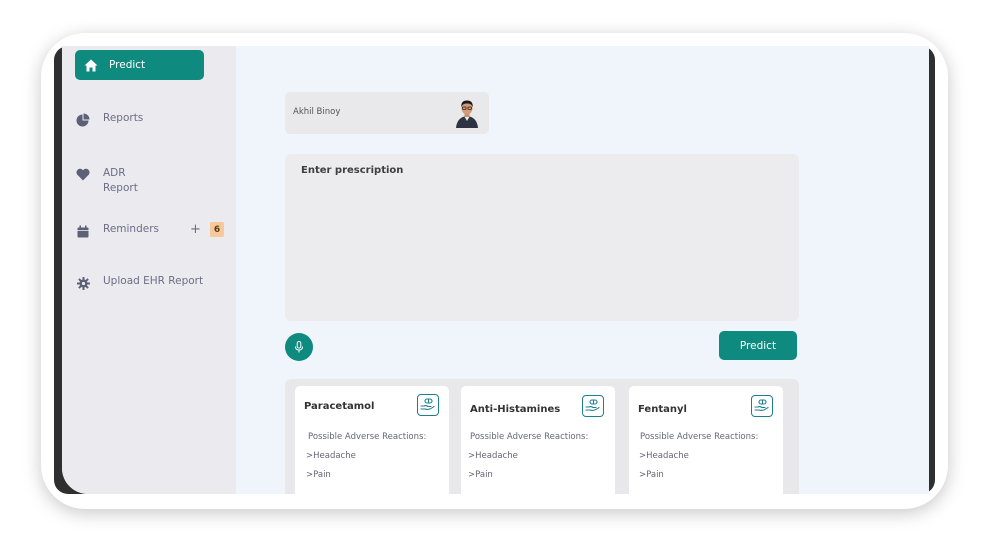 The width and height of the screenshot is (990, 557). I want to click on sidebar-item-predict: Predict, so click(139, 65).